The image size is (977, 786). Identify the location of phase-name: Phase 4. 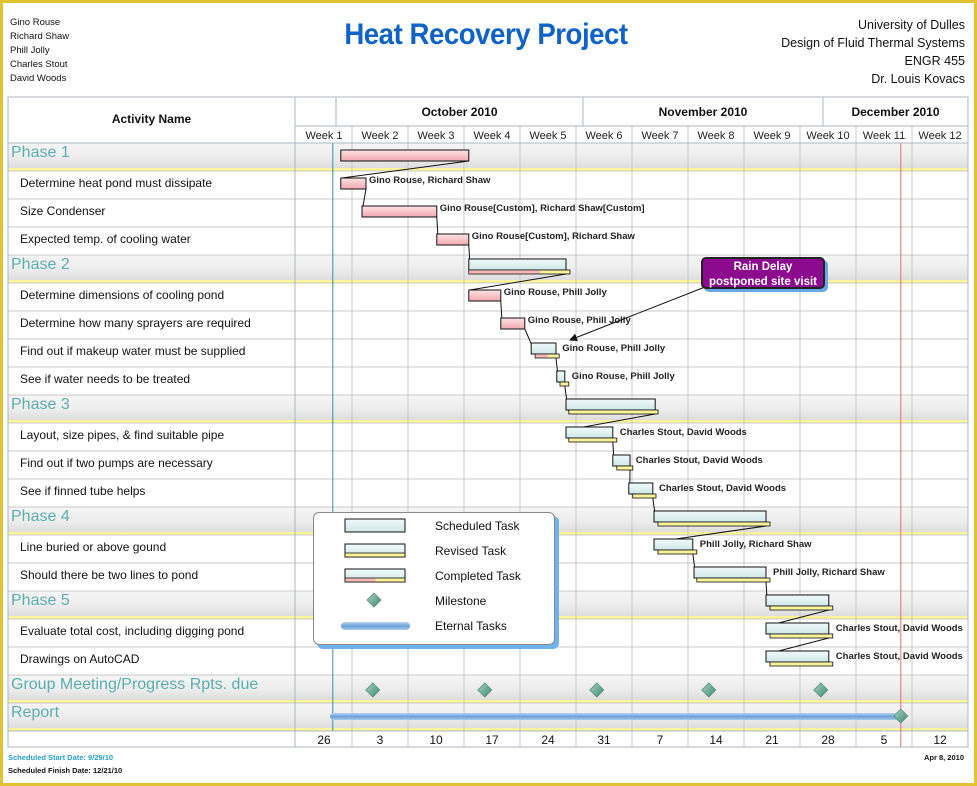
(40, 516).